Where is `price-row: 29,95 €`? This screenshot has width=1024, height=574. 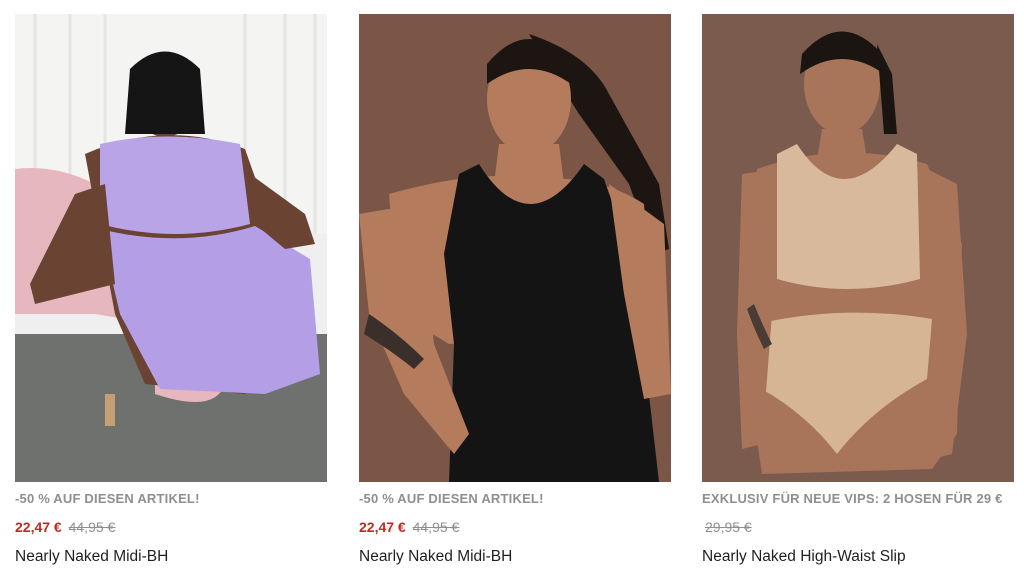
price-row: 29,95 € is located at coordinates (727, 527).